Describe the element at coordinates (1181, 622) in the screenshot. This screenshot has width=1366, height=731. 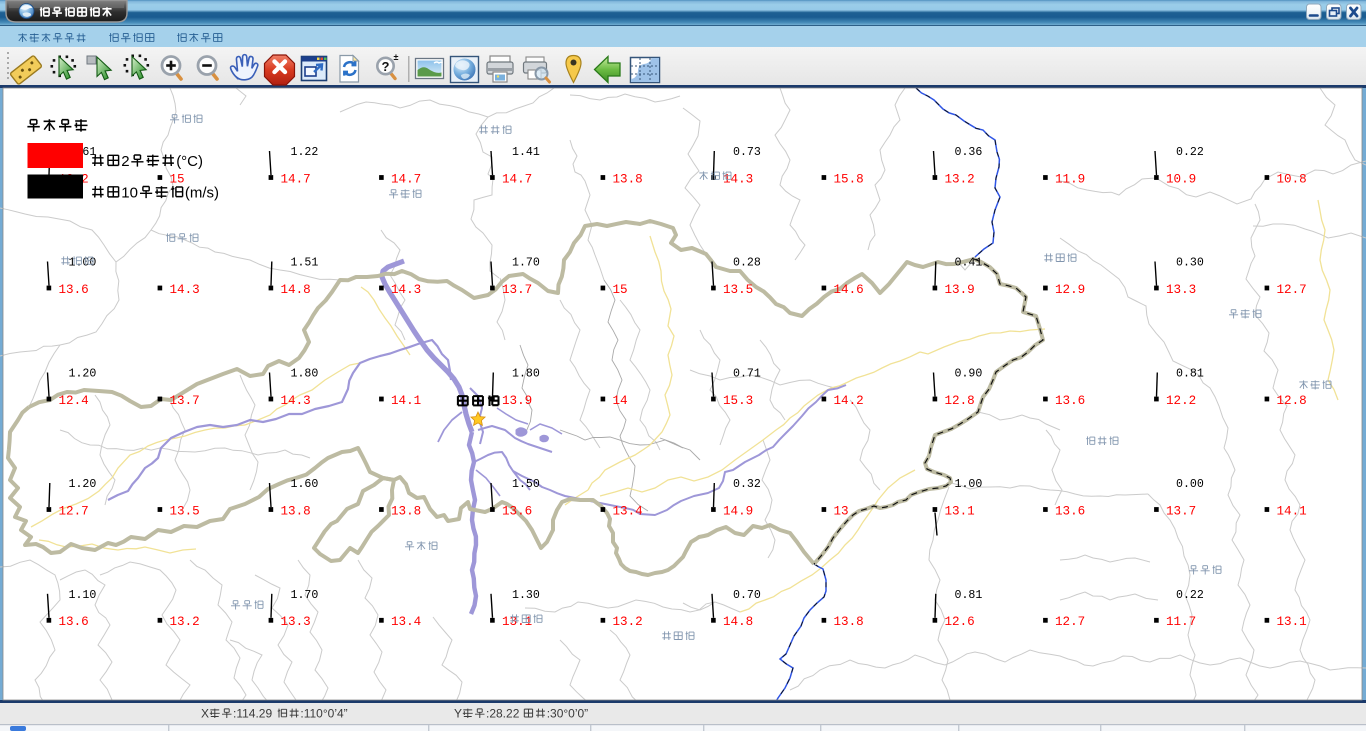
I see `svg-text: 11.7` at that location.